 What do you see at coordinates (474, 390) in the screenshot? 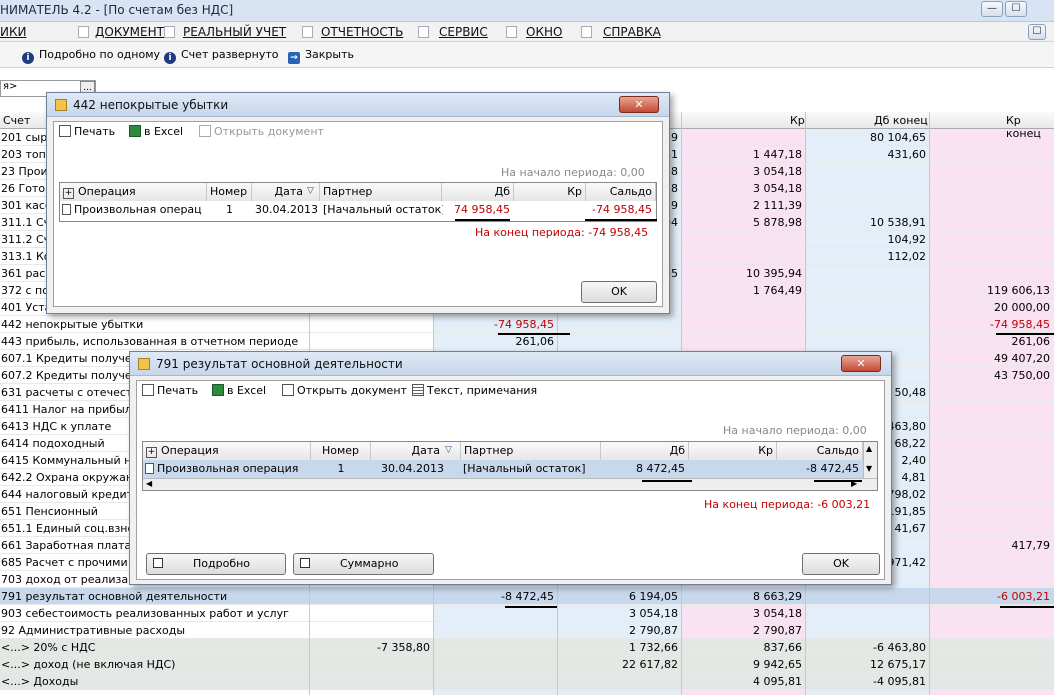
I see `notes-button: Текст, примечания` at bounding box center [474, 390].